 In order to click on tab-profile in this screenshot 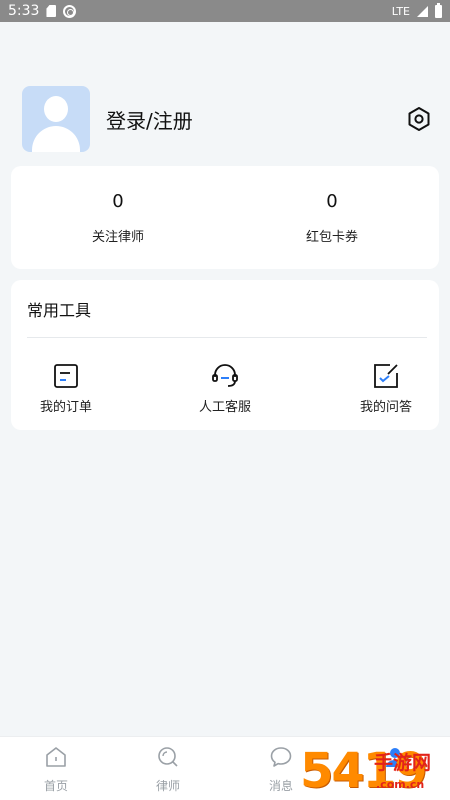, I will do `click(395, 761)`.